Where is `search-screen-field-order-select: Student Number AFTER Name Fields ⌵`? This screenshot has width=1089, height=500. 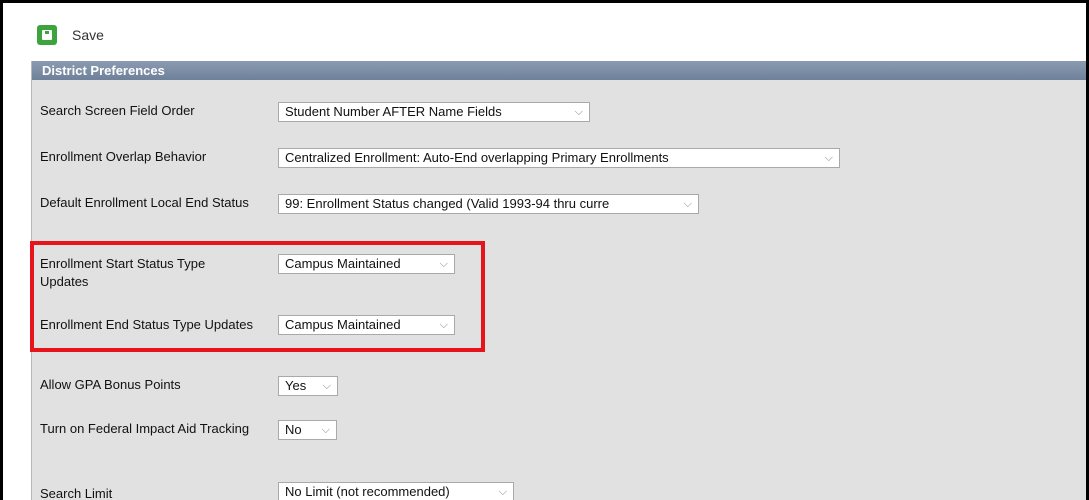 search-screen-field-order-select: Student Number AFTER Name Fields ⌵ is located at coordinates (434, 112).